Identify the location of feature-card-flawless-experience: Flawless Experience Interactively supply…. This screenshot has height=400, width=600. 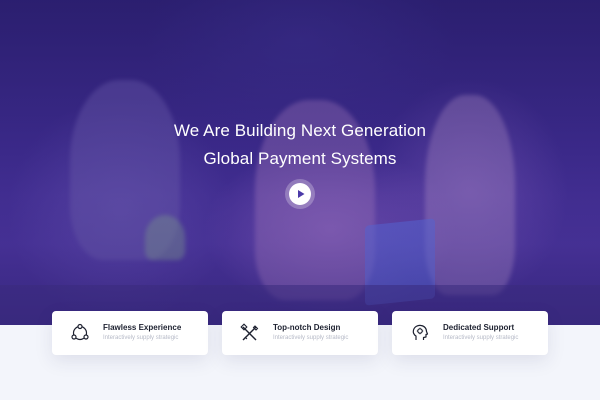
(130, 333).